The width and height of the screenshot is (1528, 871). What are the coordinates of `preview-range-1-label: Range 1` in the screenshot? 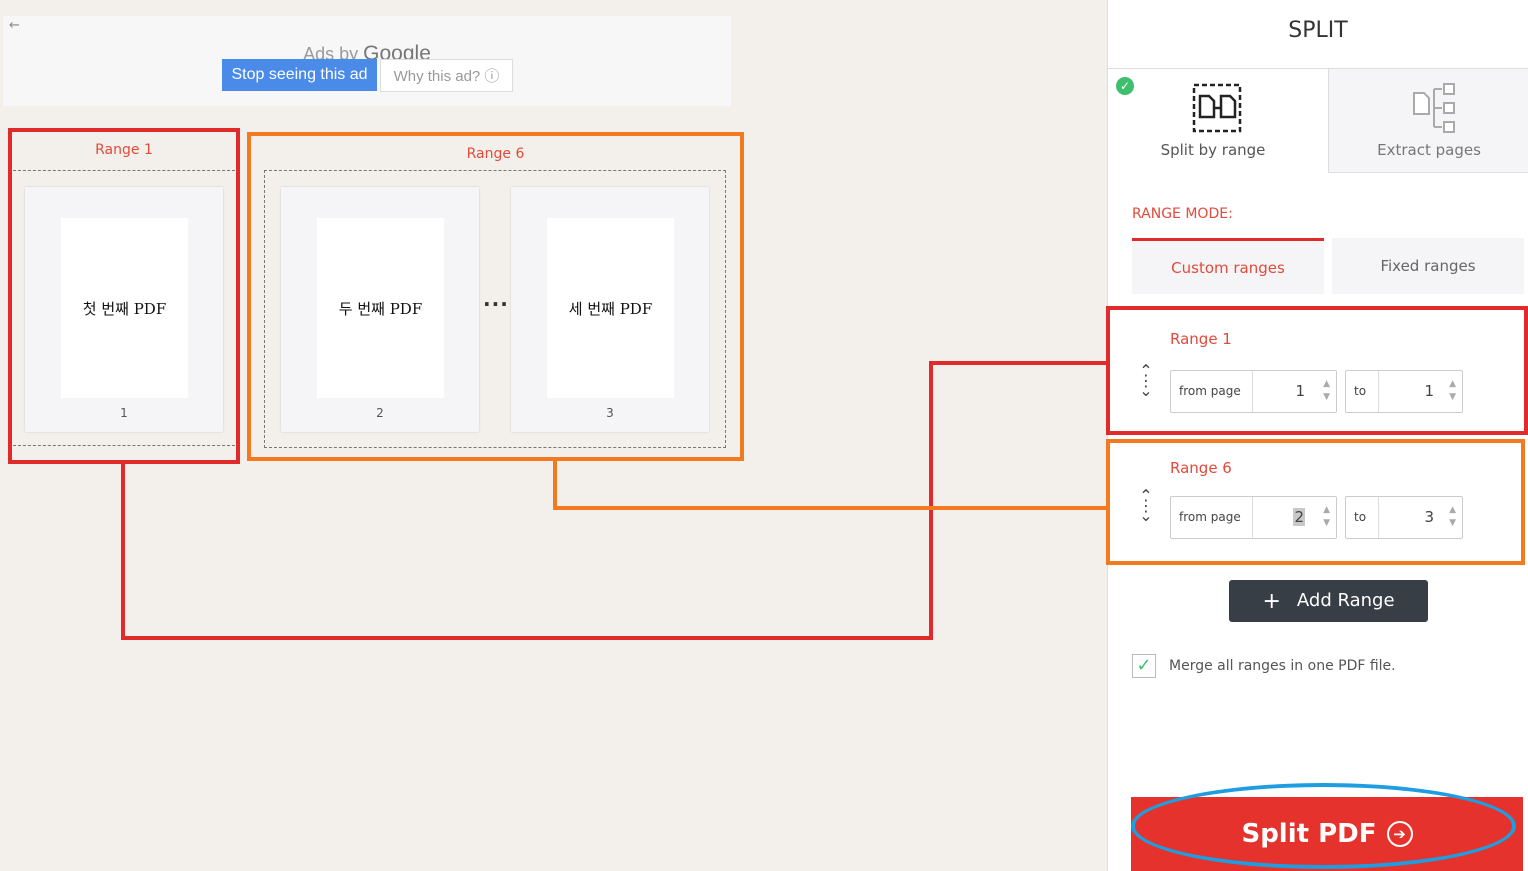 It's located at (124, 150).